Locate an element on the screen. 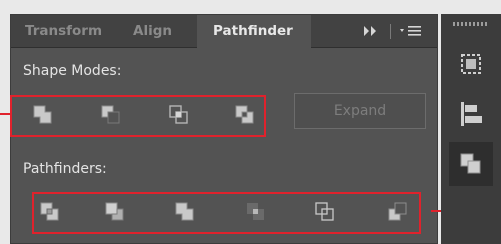 The image size is (501, 244). double-chevron-right-icon is located at coordinates (371, 31).